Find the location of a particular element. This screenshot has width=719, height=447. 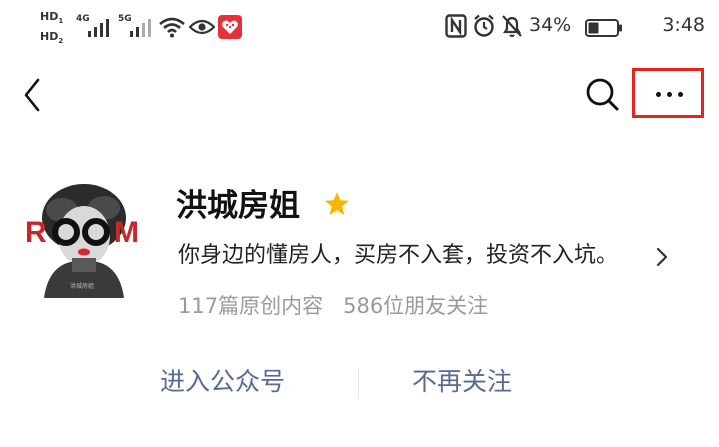

wifi-icon is located at coordinates (172, 27).